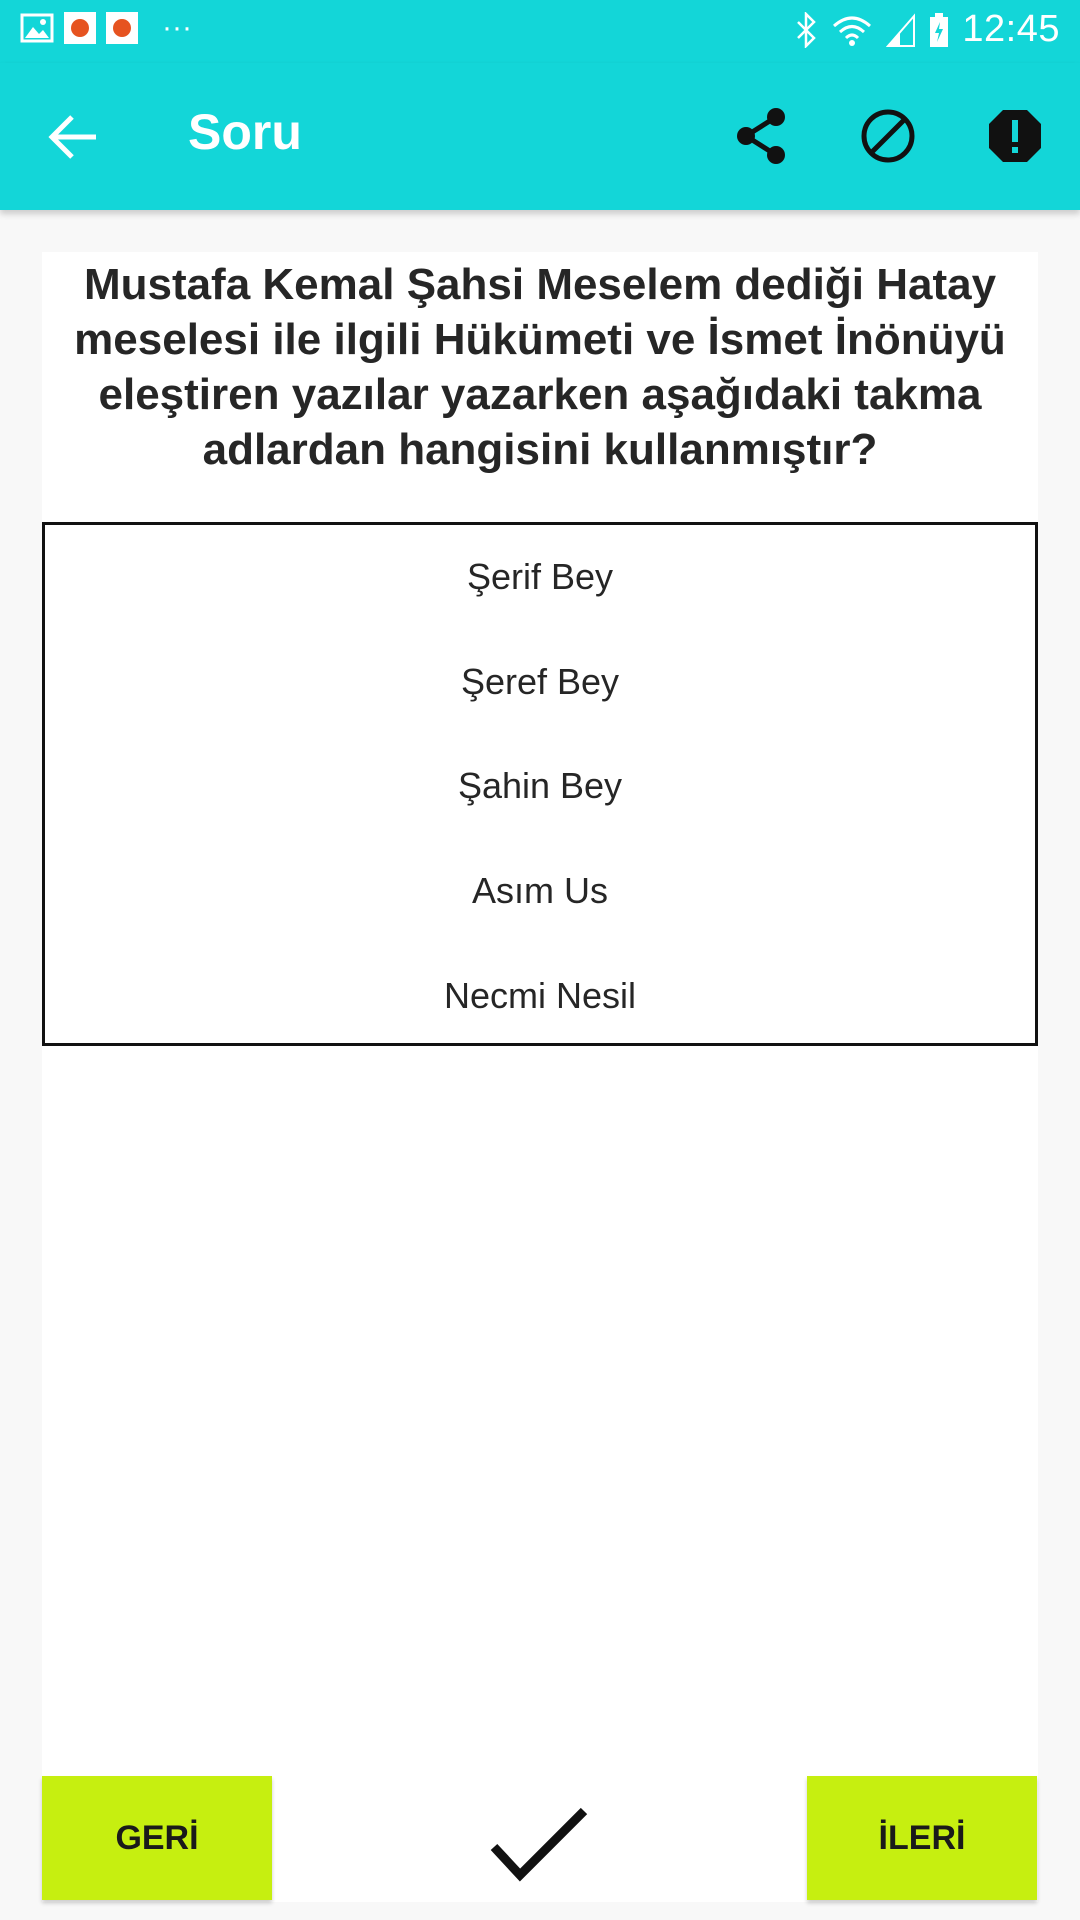  Describe the element at coordinates (540, 995) in the screenshot. I see `option-5: Necmi Nesil` at that location.